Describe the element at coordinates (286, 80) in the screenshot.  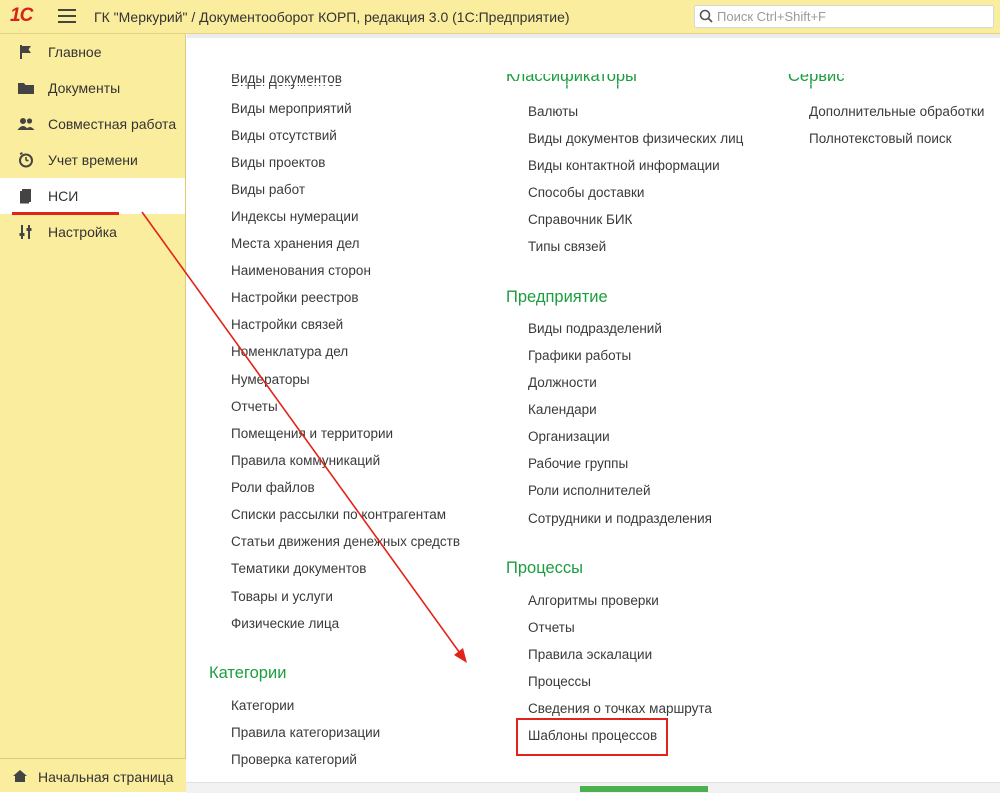
I see `clipped-link: Виды документов` at that location.